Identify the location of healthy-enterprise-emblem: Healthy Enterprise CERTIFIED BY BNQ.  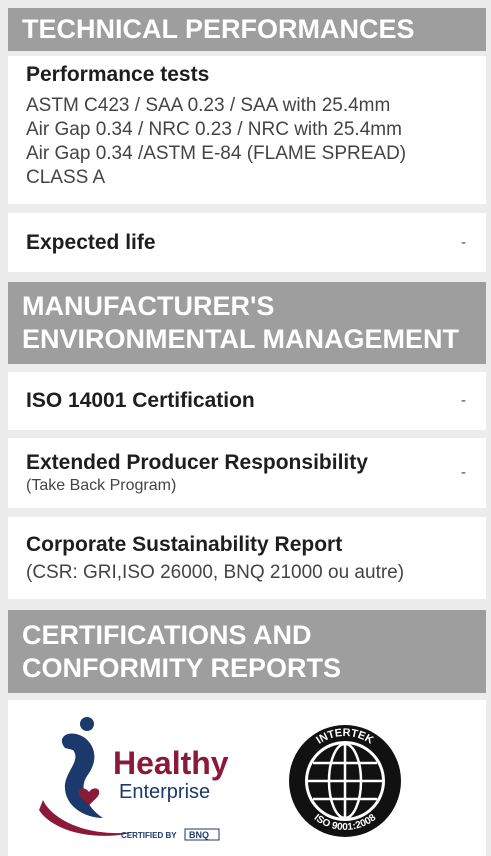
(134, 779).